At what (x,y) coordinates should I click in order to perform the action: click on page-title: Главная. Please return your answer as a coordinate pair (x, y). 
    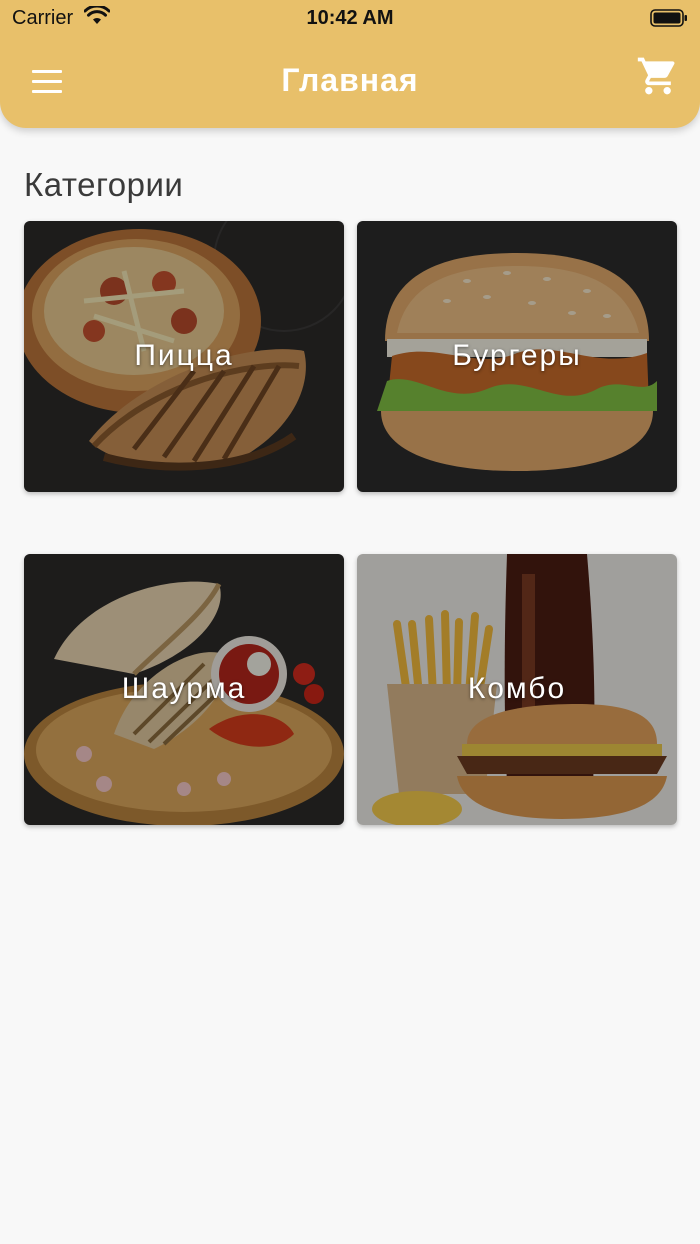
    Looking at the image, I should click on (350, 80).